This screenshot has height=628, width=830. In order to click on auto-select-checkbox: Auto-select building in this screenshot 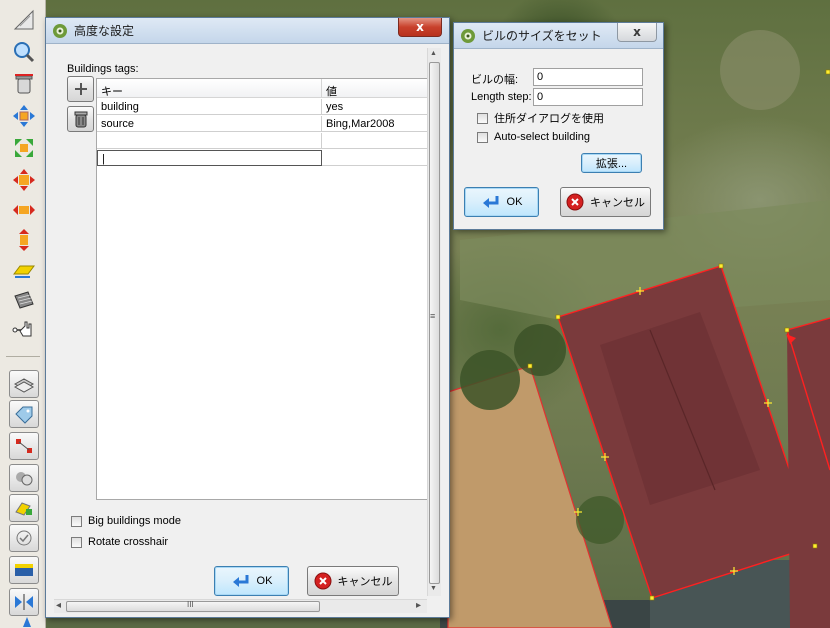, I will do `click(533, 137)`.